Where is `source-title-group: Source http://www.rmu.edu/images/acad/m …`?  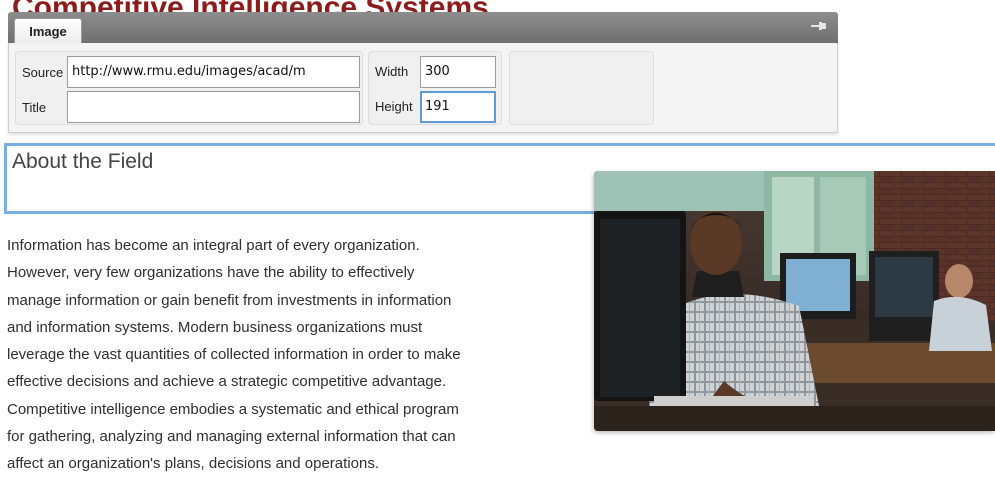
source-title-group: Source http://www.rmu.edu/images/acad/m … is located at coordinates (189, 88).